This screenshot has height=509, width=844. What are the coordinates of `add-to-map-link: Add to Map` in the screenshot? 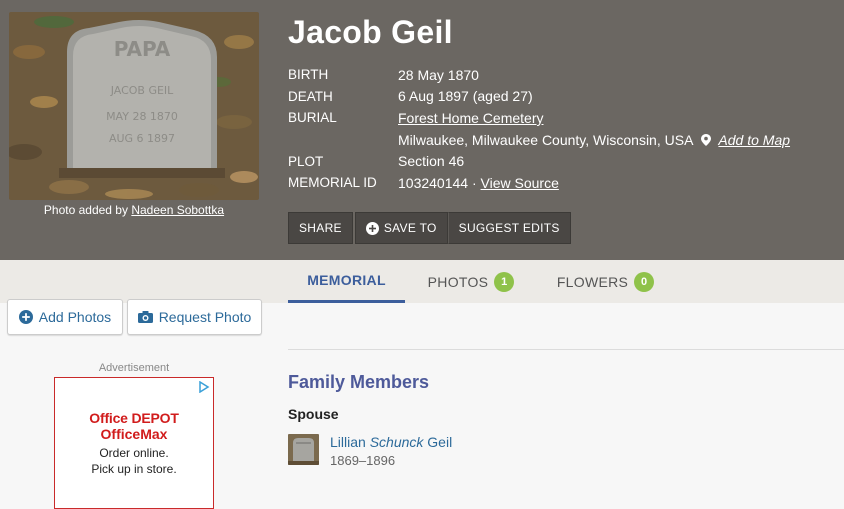 It's located at (754, 140).